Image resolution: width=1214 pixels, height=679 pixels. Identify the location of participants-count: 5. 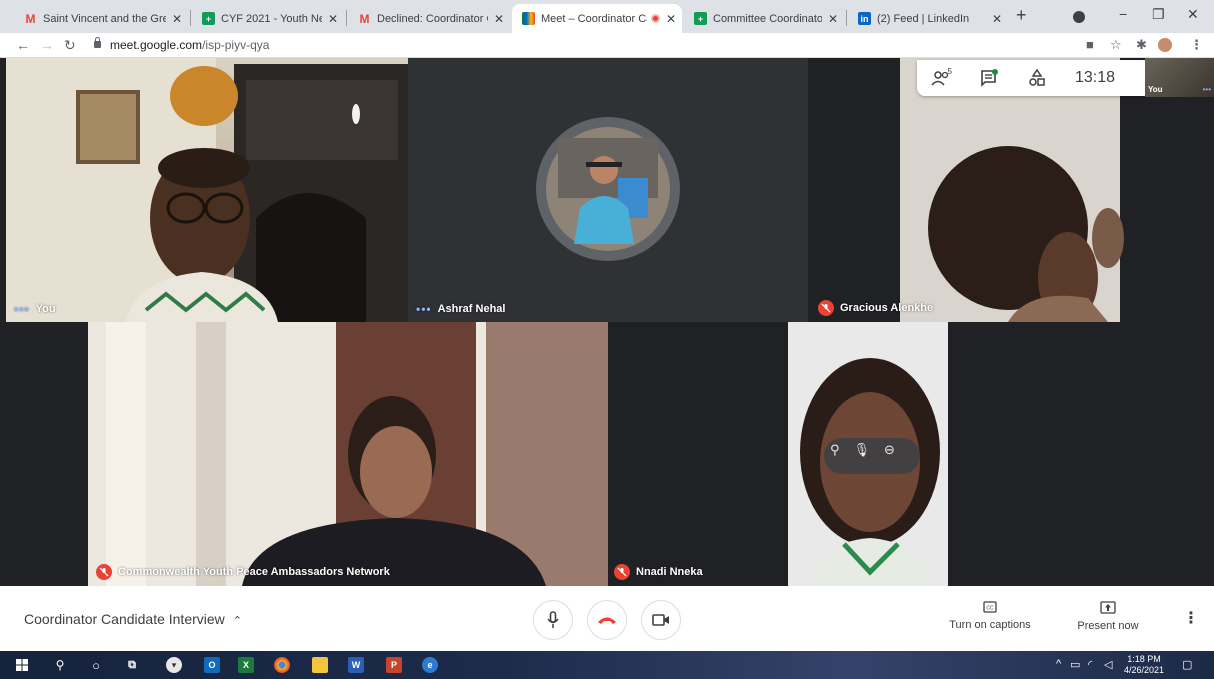
(949, 71).